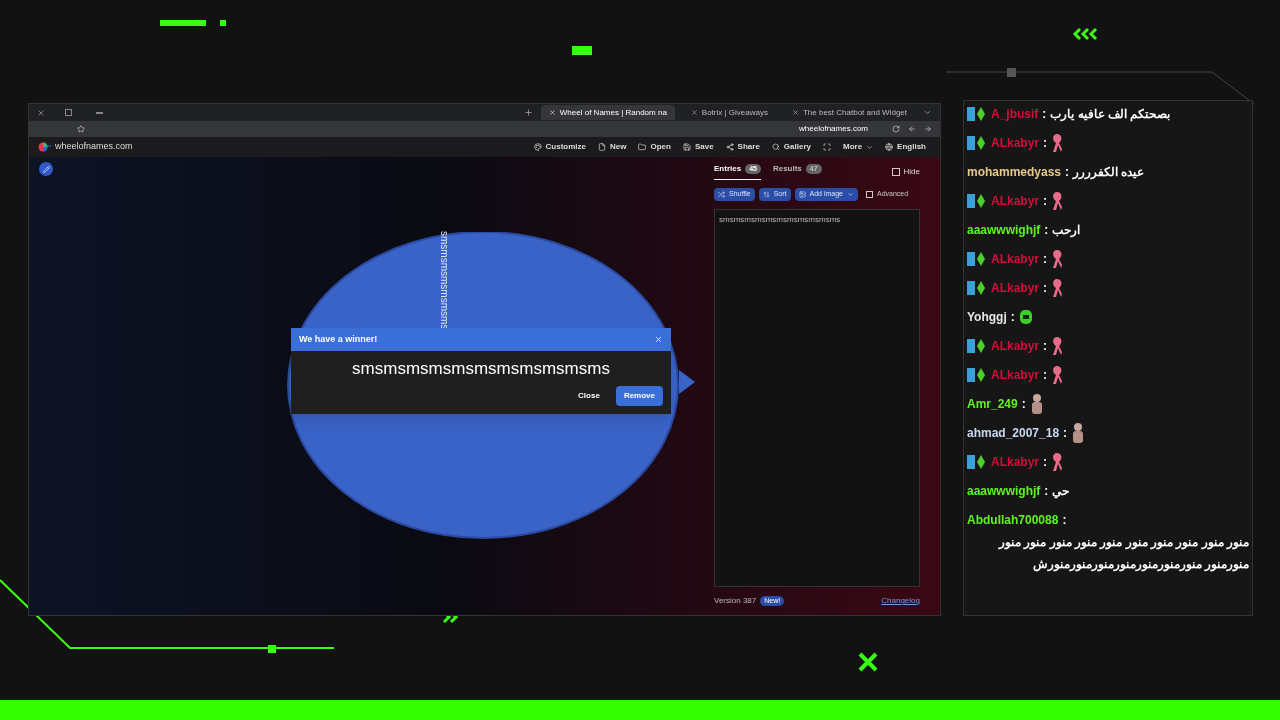 The height and width of the screenshot is (720, 1280). What do you see at coordinates (1015, 114) in the screenshot?
I see `chat-username: A_jbusif` at bounding box center [1015, 114].